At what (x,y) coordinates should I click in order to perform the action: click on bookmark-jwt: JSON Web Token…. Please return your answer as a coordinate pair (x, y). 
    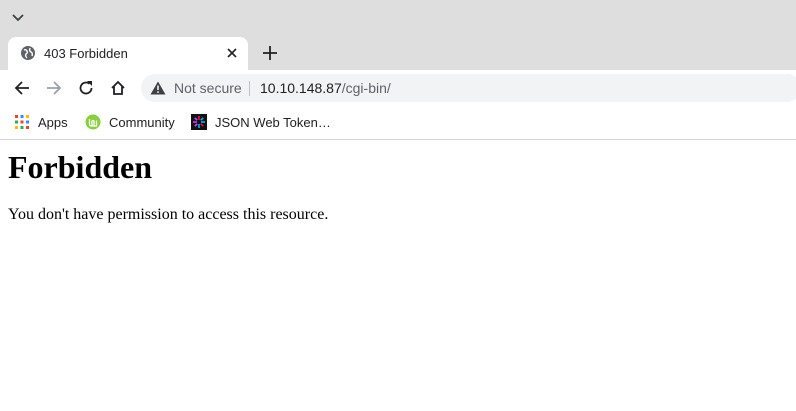
    Looking at the image, I should click on (261, 122).